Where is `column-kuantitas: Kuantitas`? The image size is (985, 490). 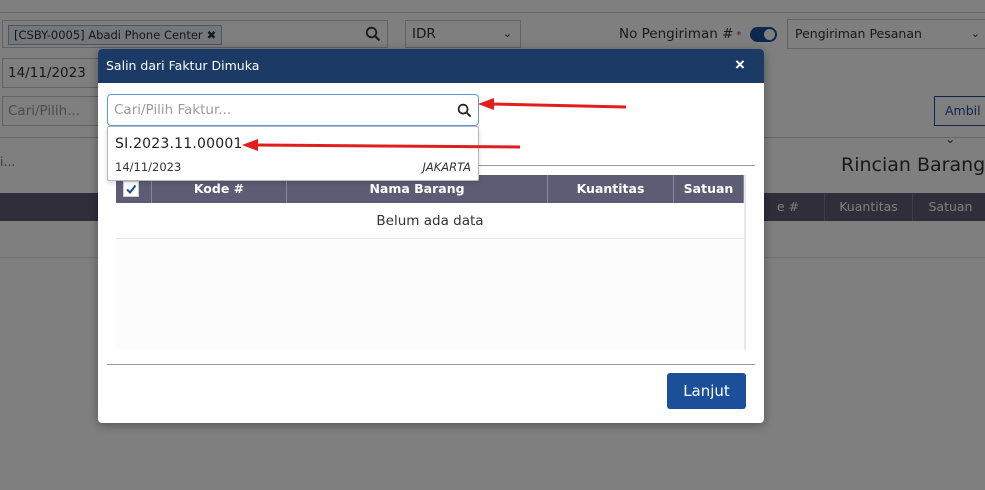 column-kuantitas: Kuantitas is located at coordinates (611, 189).